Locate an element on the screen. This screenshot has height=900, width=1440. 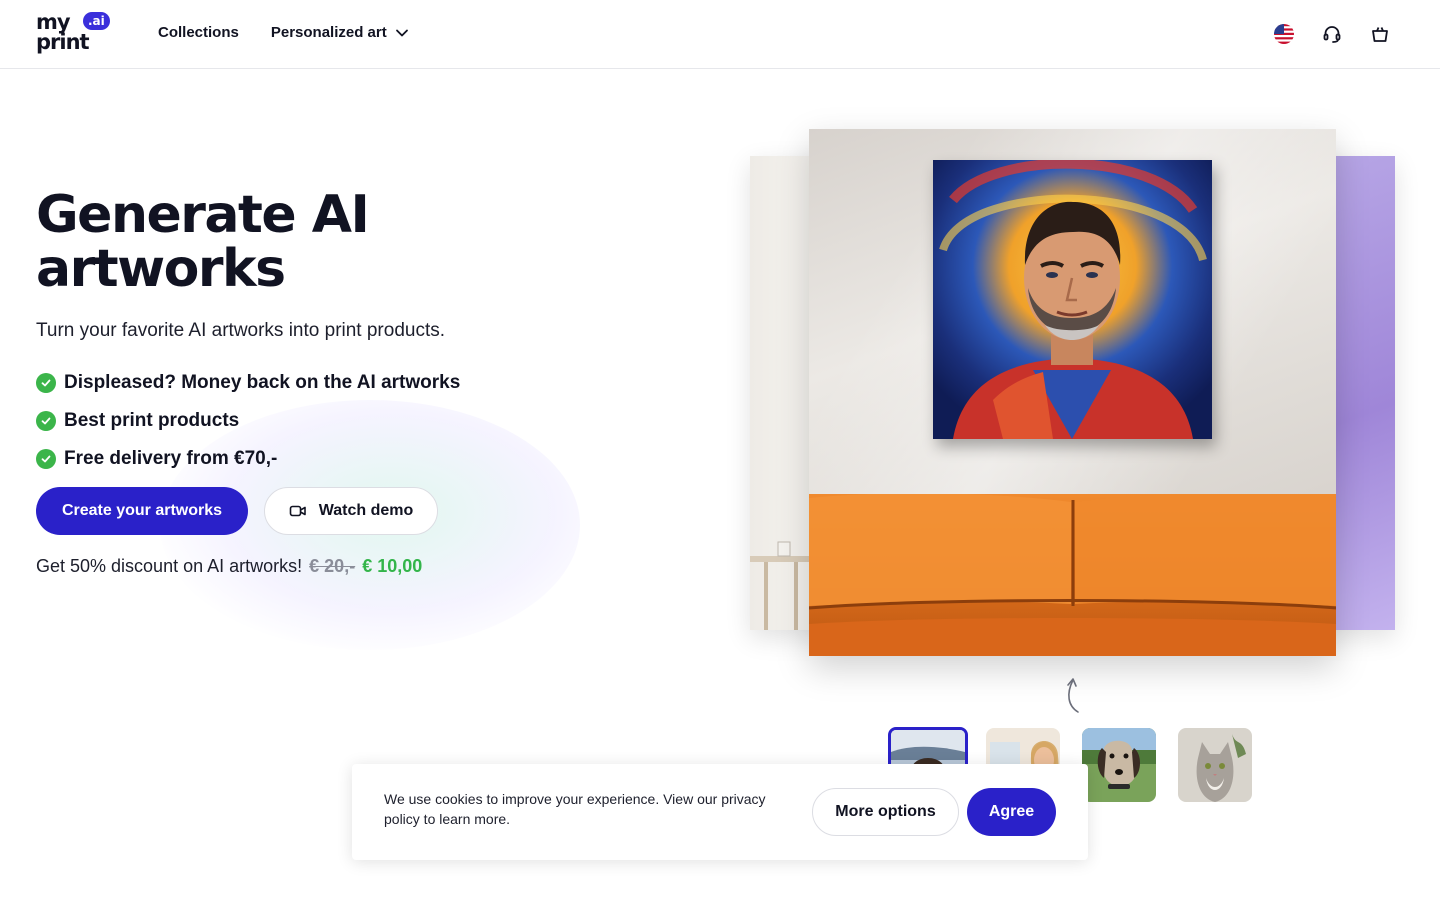
logo-wordmark: my print is located at coordinates (63, 32).